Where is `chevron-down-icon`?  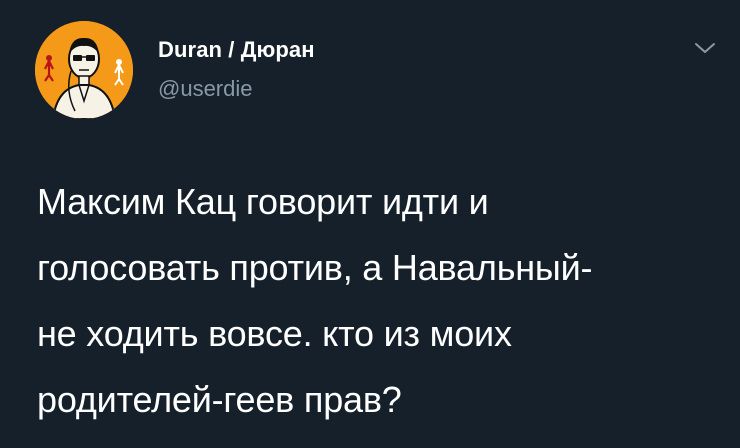 chevron-down-icon is located at coordinates (705, 48).